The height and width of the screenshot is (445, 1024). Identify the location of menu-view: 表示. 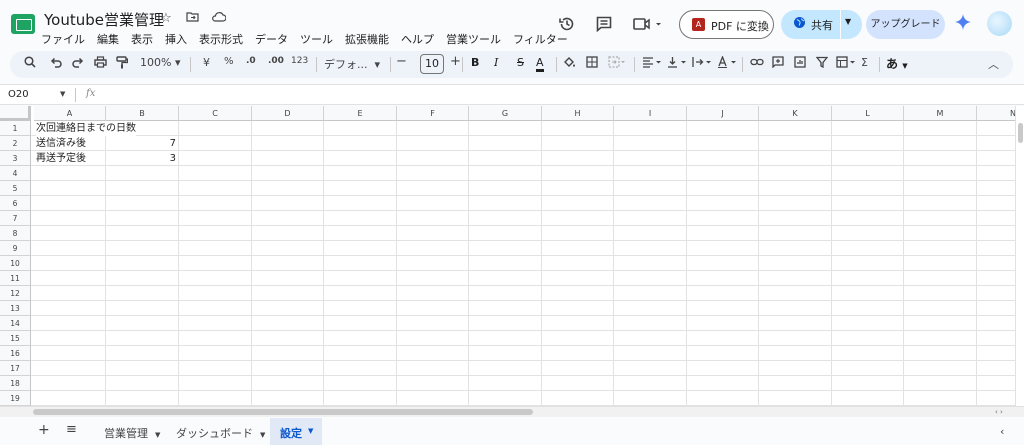
(142, 39).